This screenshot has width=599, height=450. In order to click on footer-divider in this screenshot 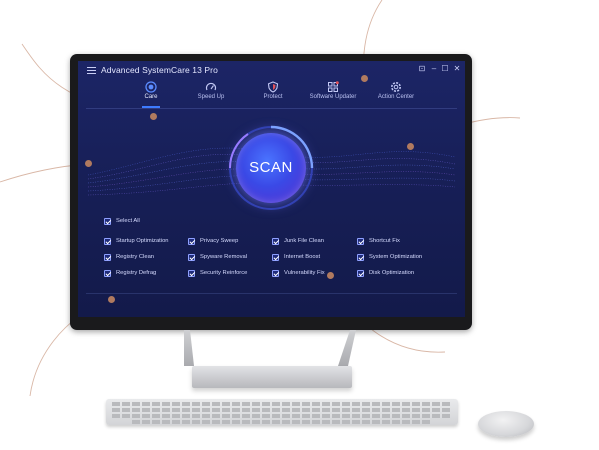, I will do `click(271, 293)`.